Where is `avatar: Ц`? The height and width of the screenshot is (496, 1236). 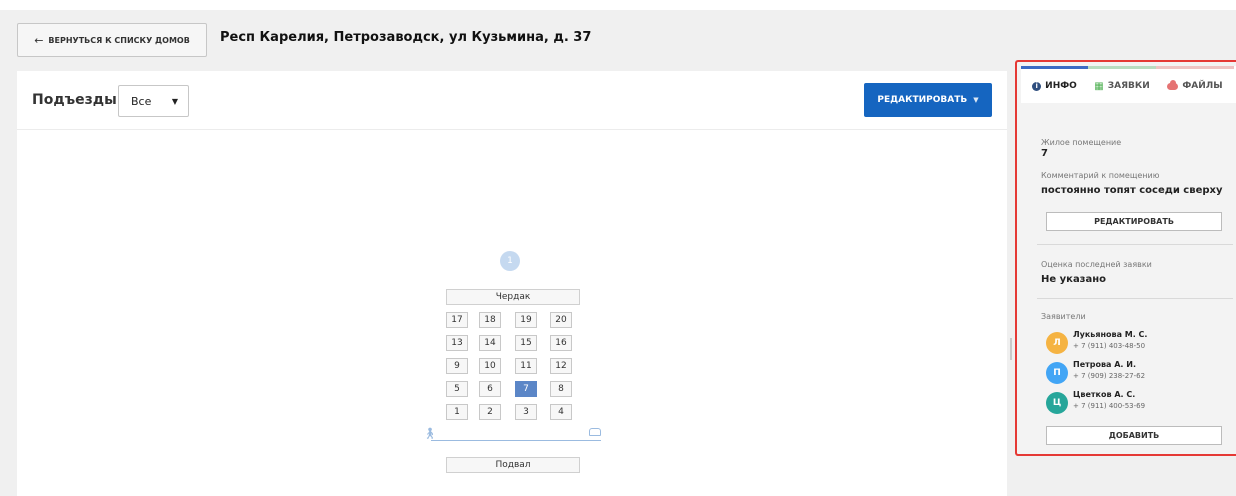 avatar: Ц is located at coordinates (1057, 403).